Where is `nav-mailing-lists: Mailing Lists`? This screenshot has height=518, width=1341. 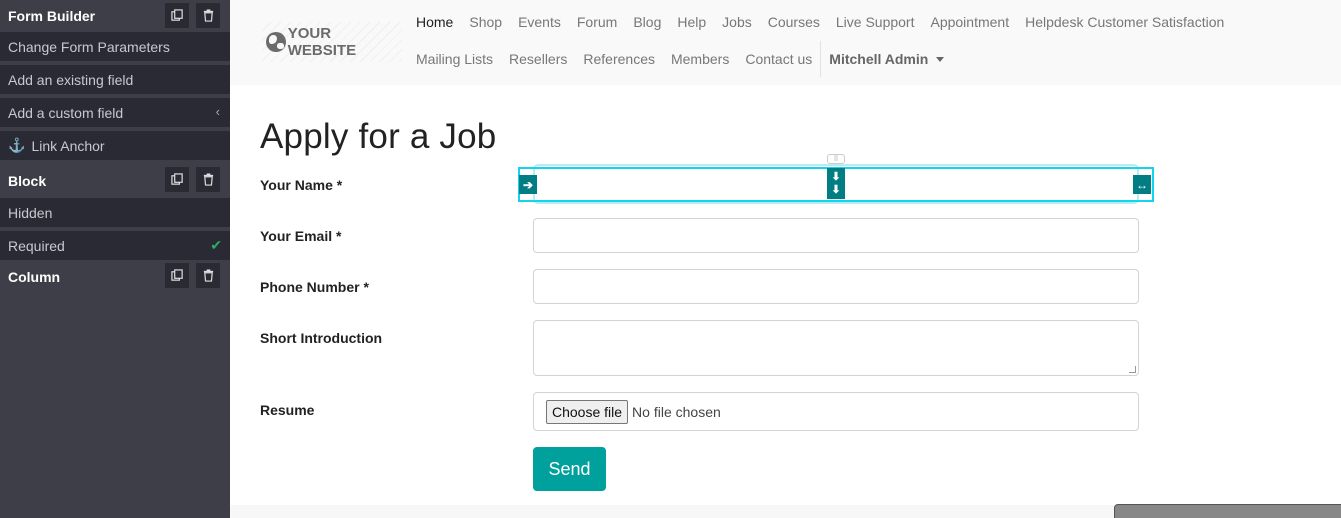
nav-mailing-lists: Mailing Lists is located at coordinates (454, 59).